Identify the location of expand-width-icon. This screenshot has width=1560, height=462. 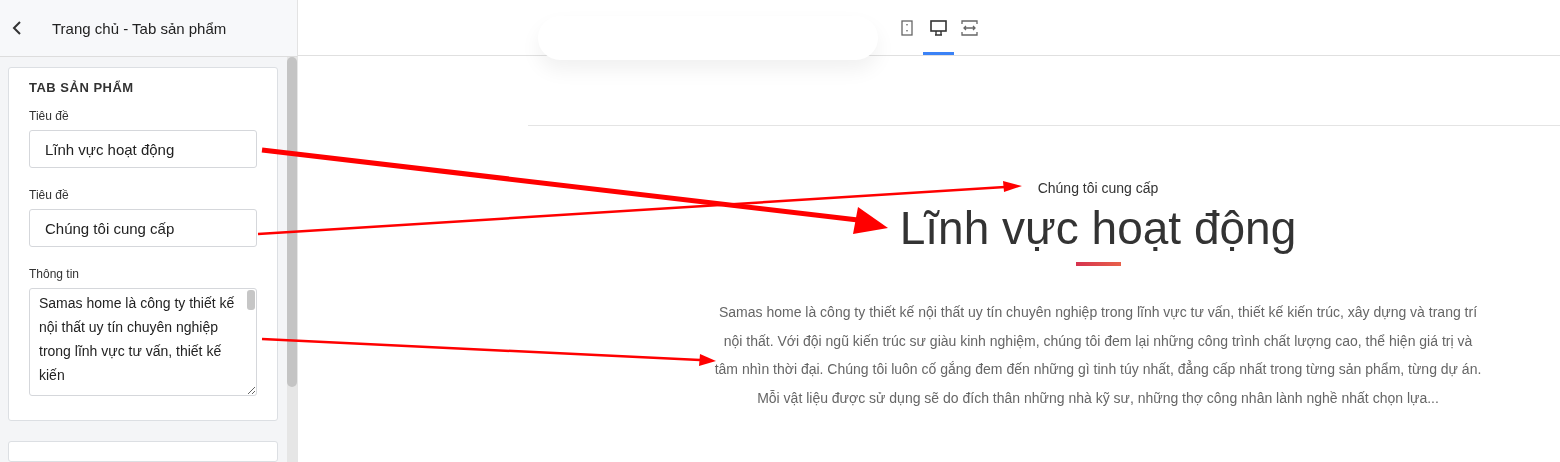
(969, 27).